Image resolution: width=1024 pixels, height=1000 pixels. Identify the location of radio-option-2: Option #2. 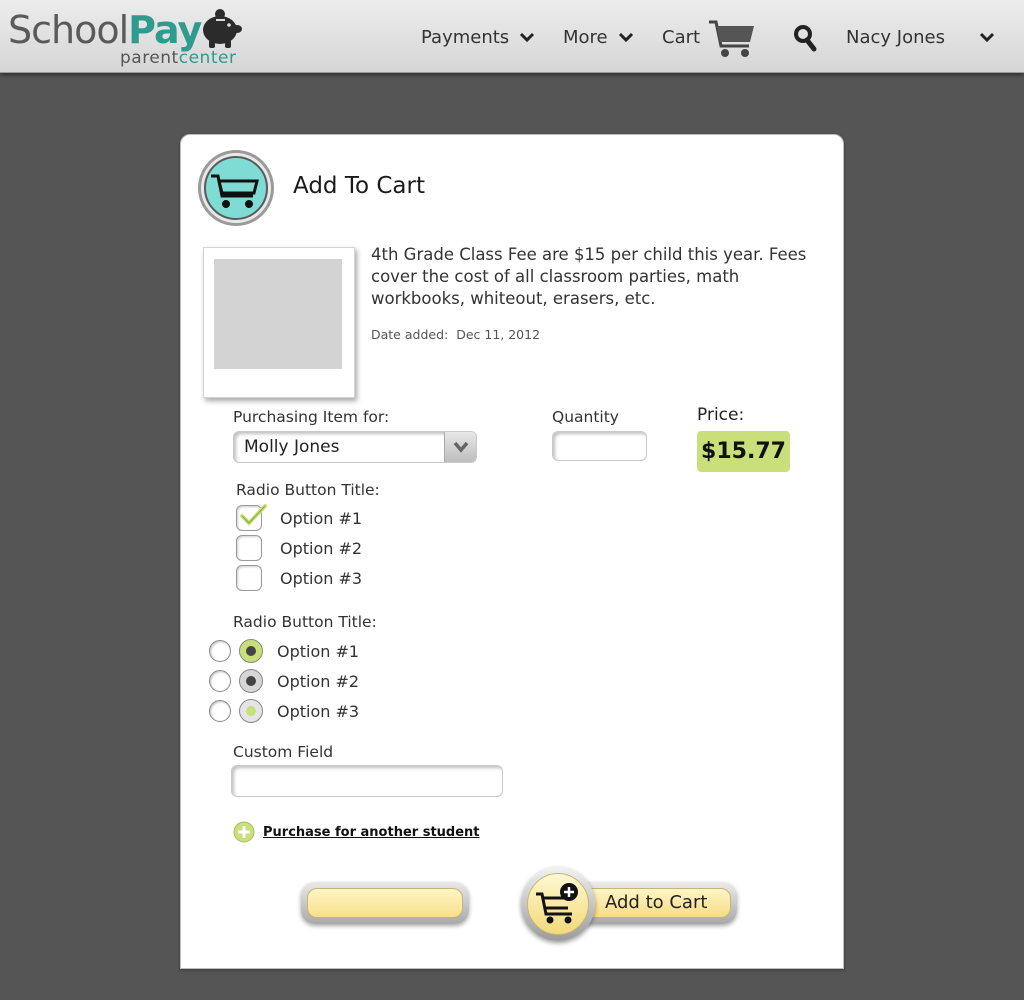
(284, 681).